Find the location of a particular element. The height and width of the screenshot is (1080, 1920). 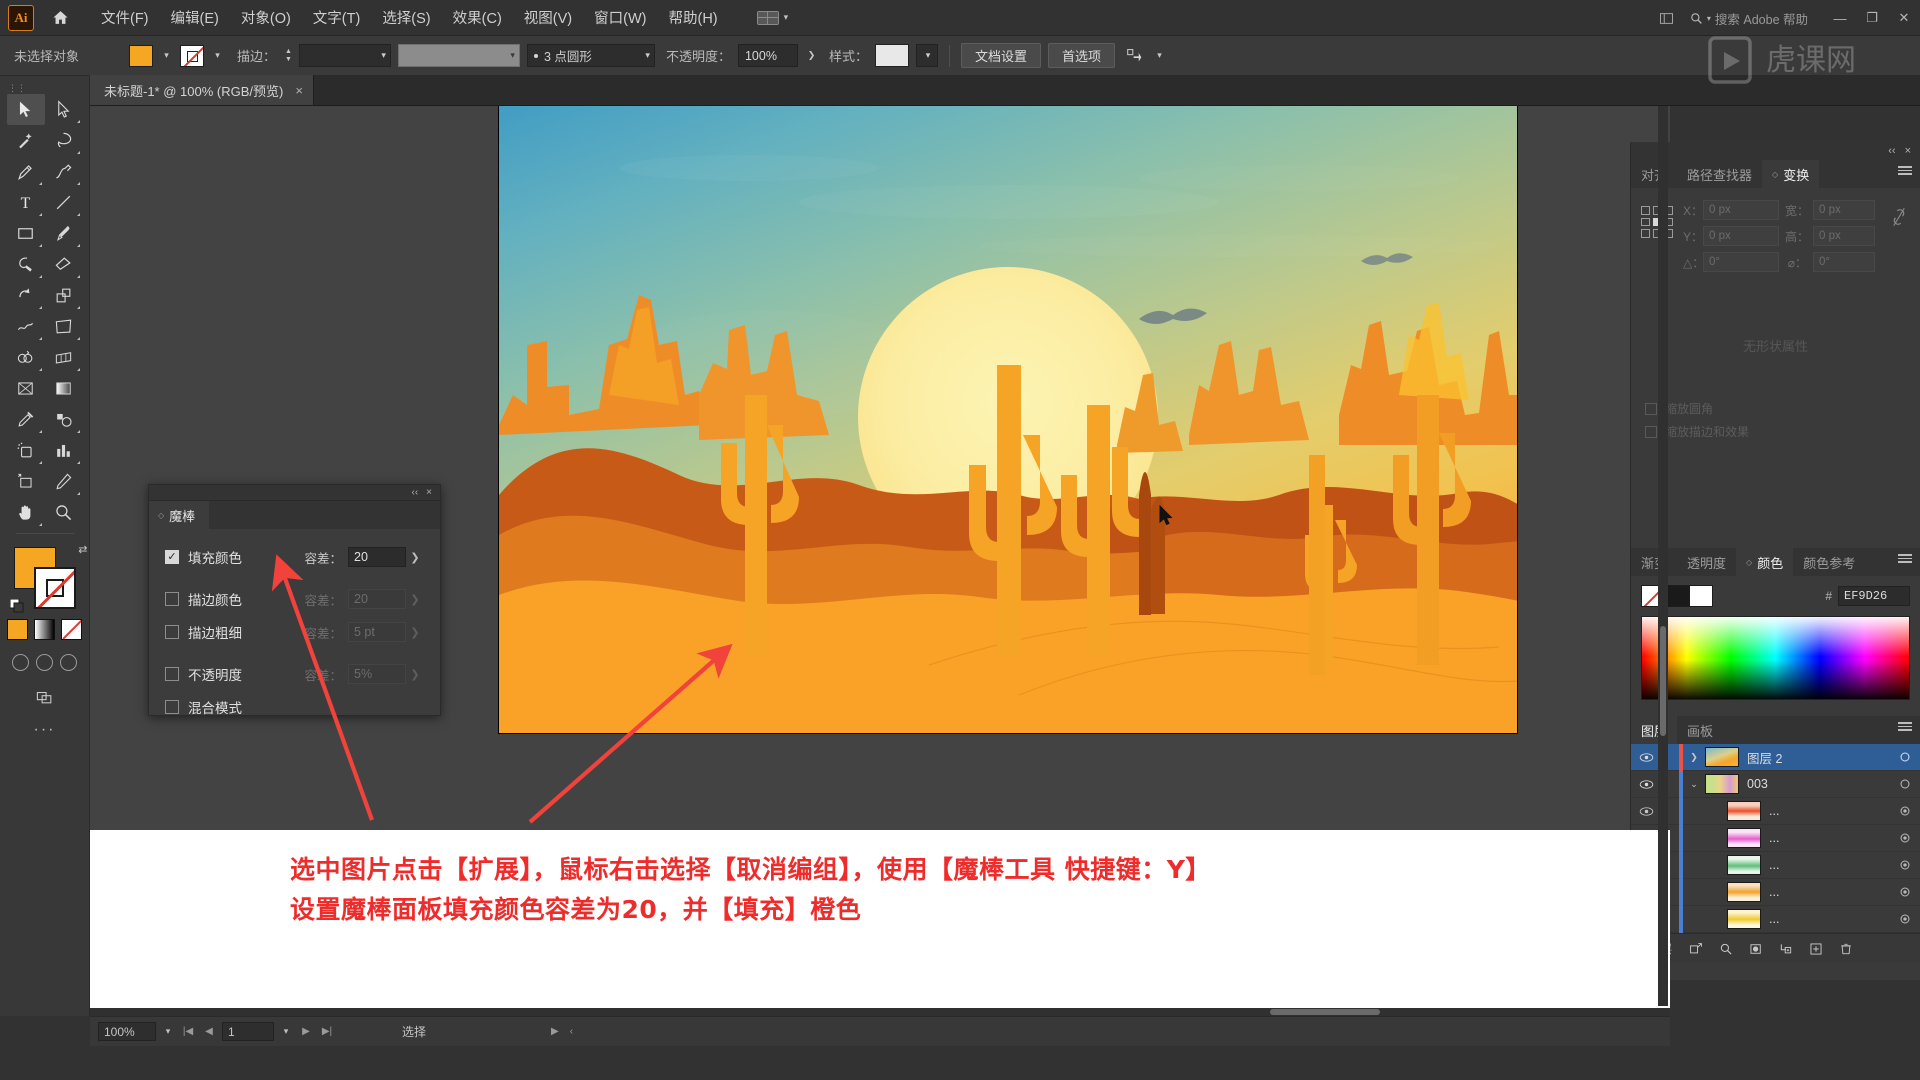

layer-name: 图层 2 is located at coordinates (1818, 757).